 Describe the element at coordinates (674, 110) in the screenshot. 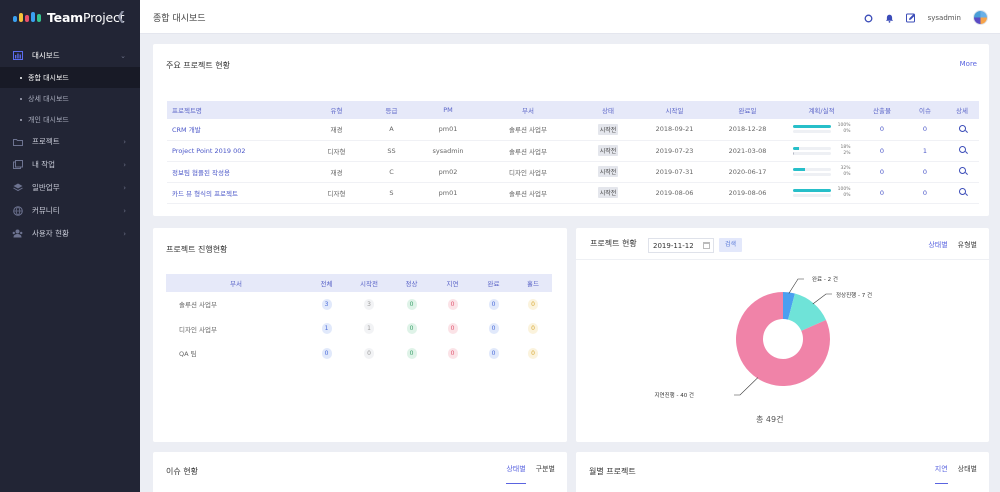

I see `column-header: 시작일` at that location.